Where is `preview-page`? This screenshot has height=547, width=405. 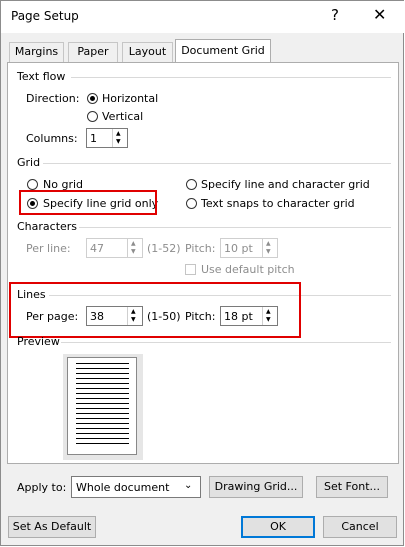 preview-page is located at coordinates (102, 406).